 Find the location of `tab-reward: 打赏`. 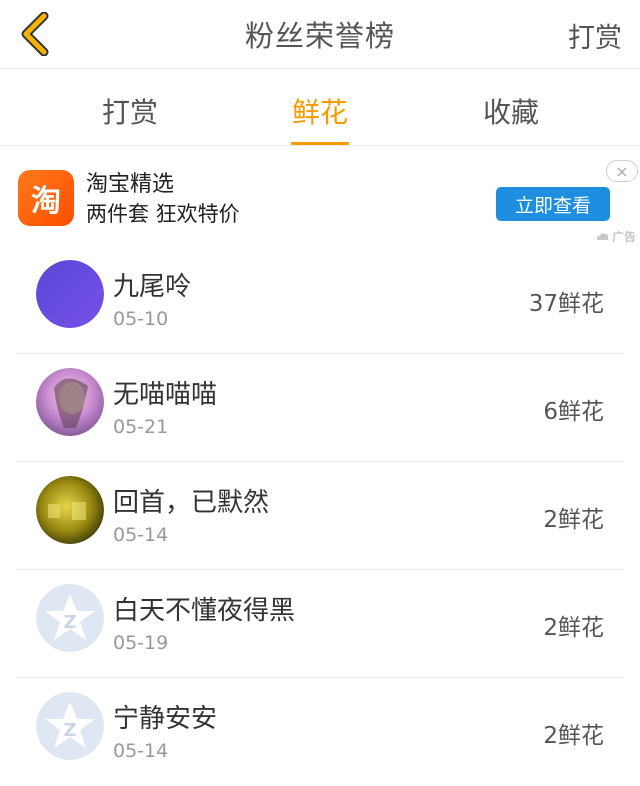

tab-reward: 打赏 is located at coordinates (130, 107).